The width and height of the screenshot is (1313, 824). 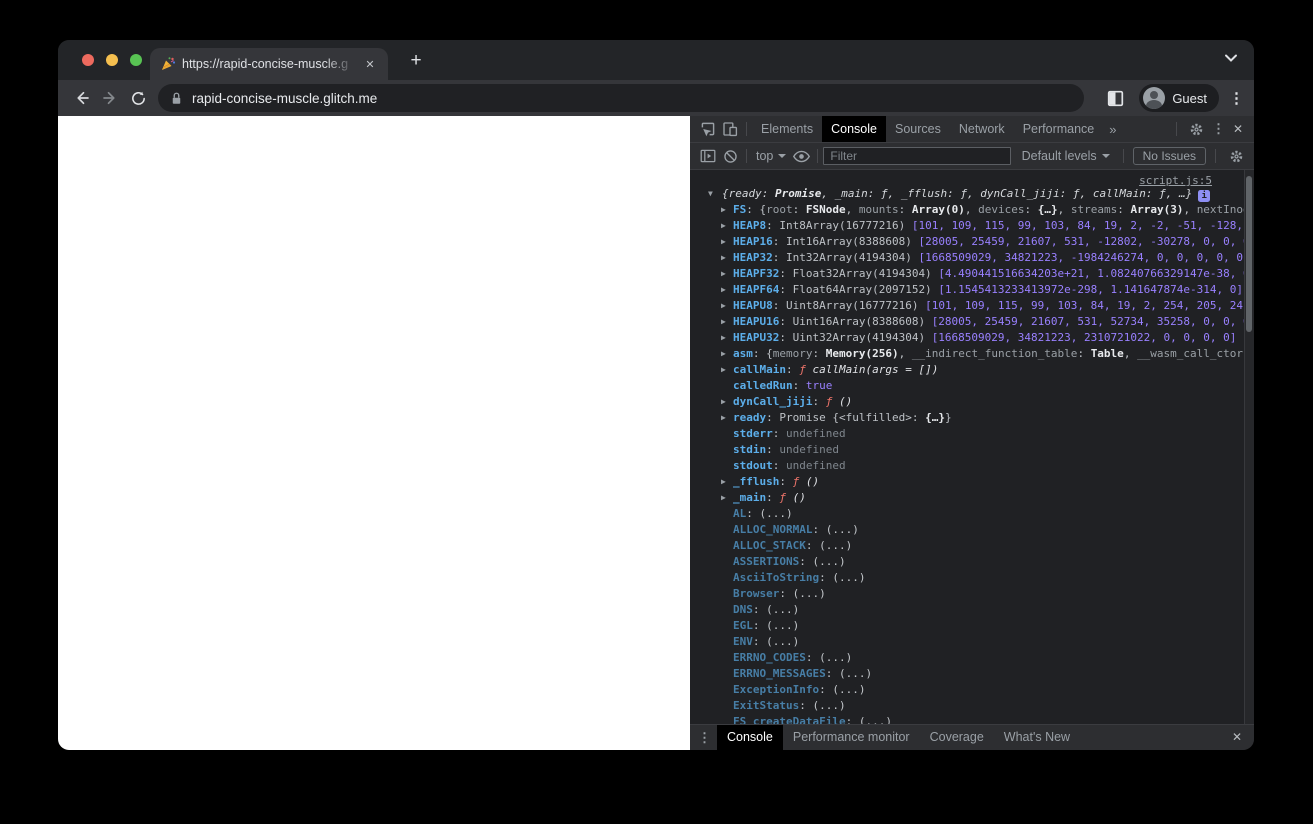 I want to click on minimize-window-button, so click(x=112, y=60).